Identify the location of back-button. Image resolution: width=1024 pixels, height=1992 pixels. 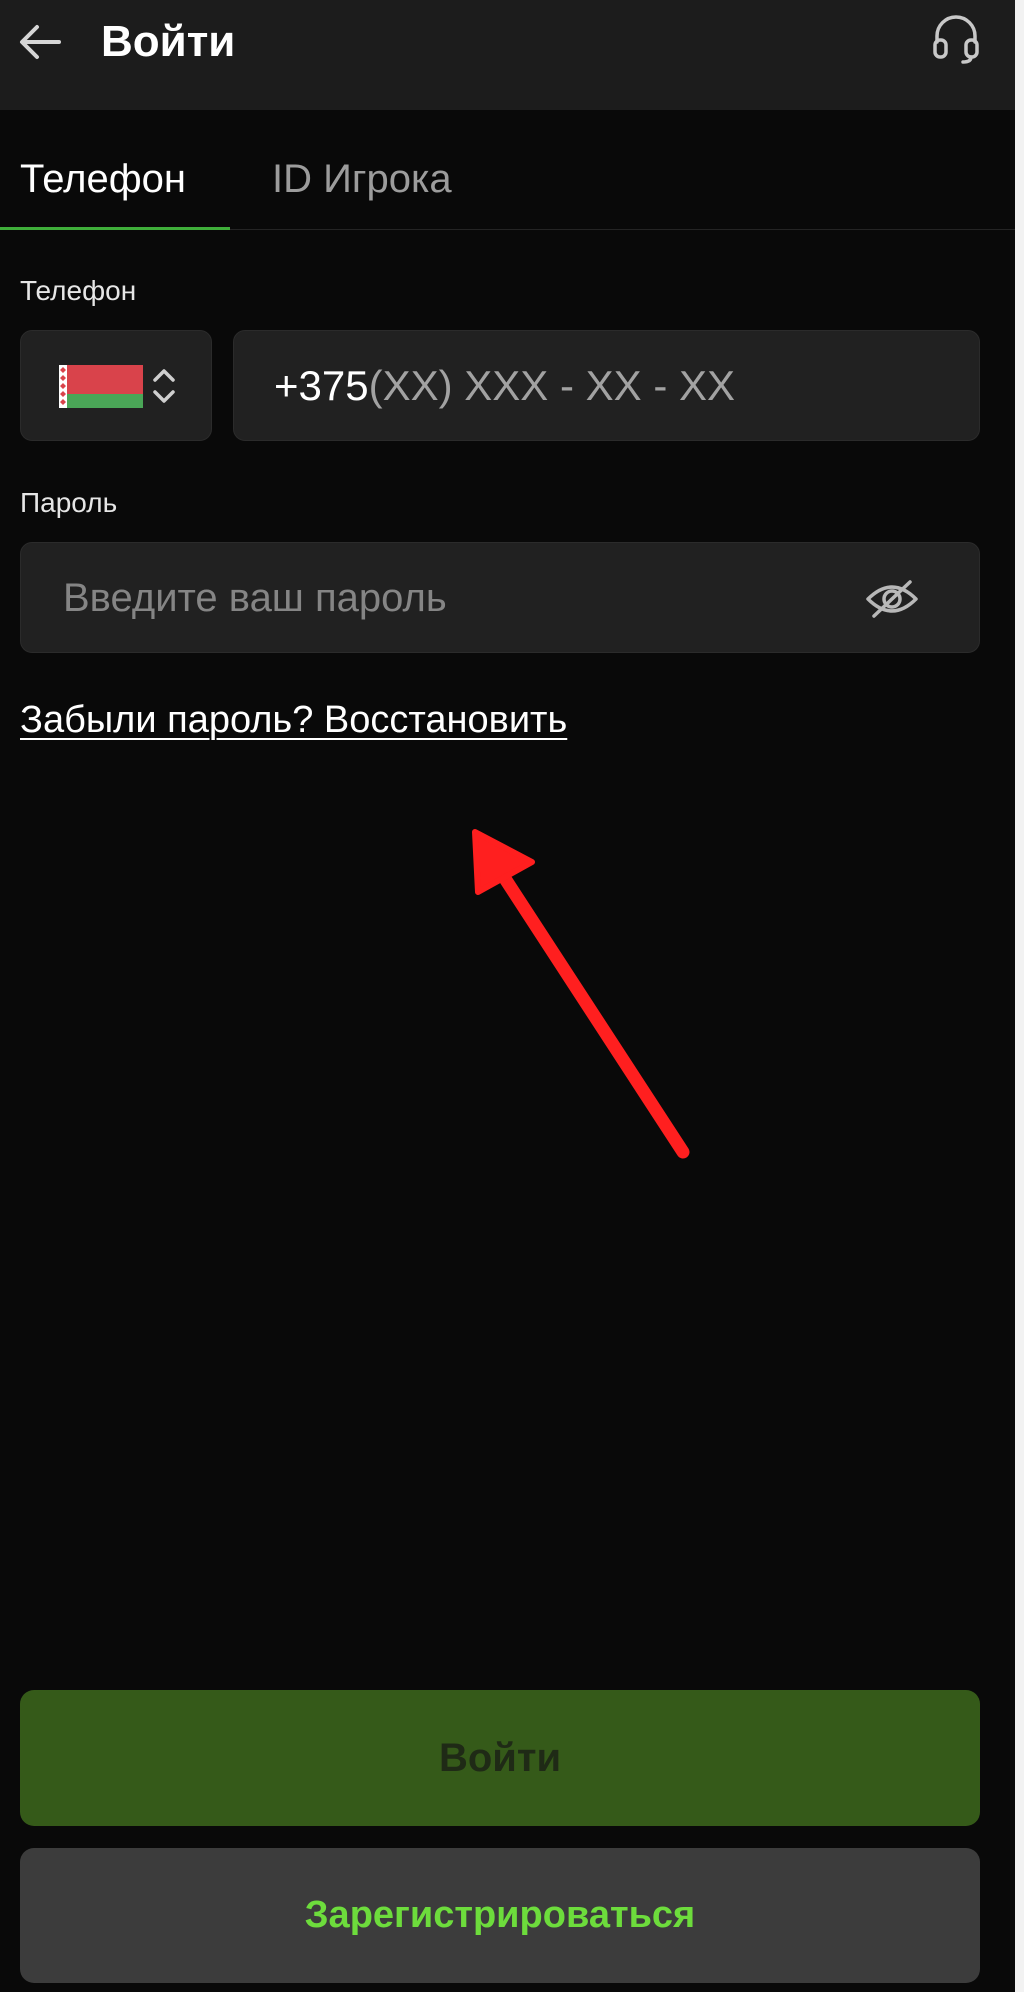
(40, 42).